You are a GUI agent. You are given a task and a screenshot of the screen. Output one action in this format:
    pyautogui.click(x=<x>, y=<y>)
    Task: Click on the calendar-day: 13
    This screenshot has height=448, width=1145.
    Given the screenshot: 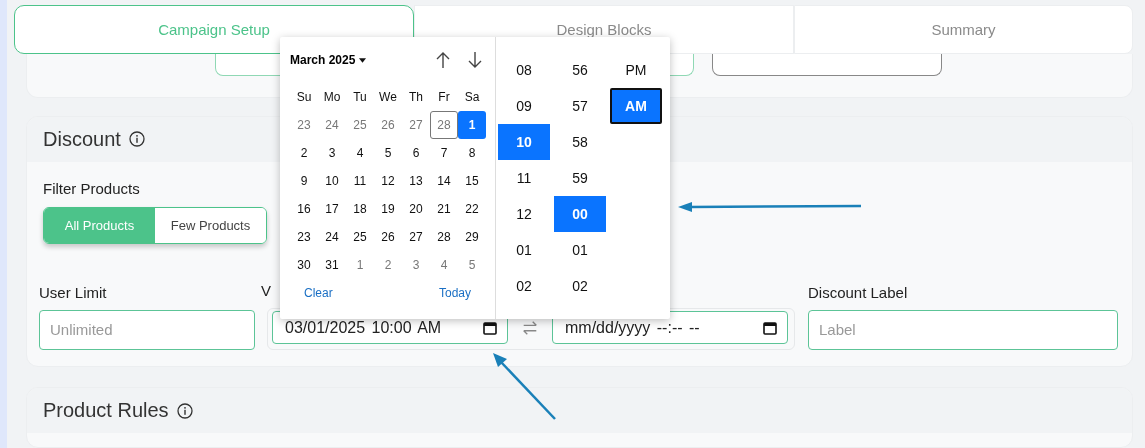 What is the action you would take?
    pyautogui.click(x=416, y=181)
    